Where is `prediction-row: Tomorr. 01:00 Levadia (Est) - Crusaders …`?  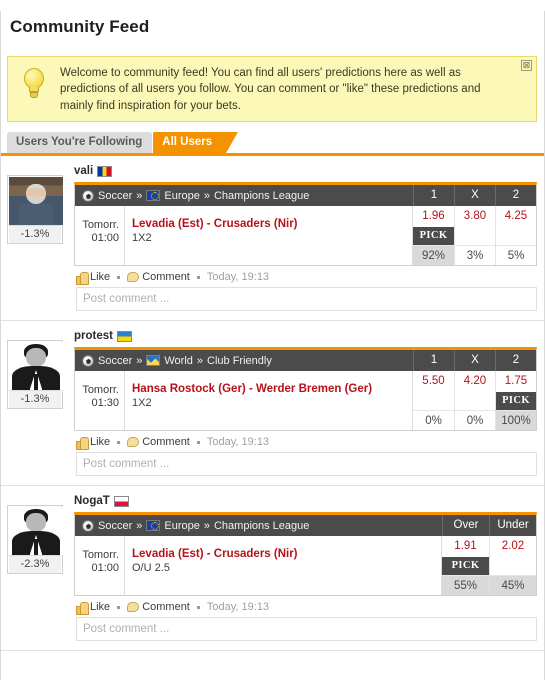 prediction-row: Tomorr. 01:00 Levadia (Est) - Crusaders … is located at coordinates (305, 236).